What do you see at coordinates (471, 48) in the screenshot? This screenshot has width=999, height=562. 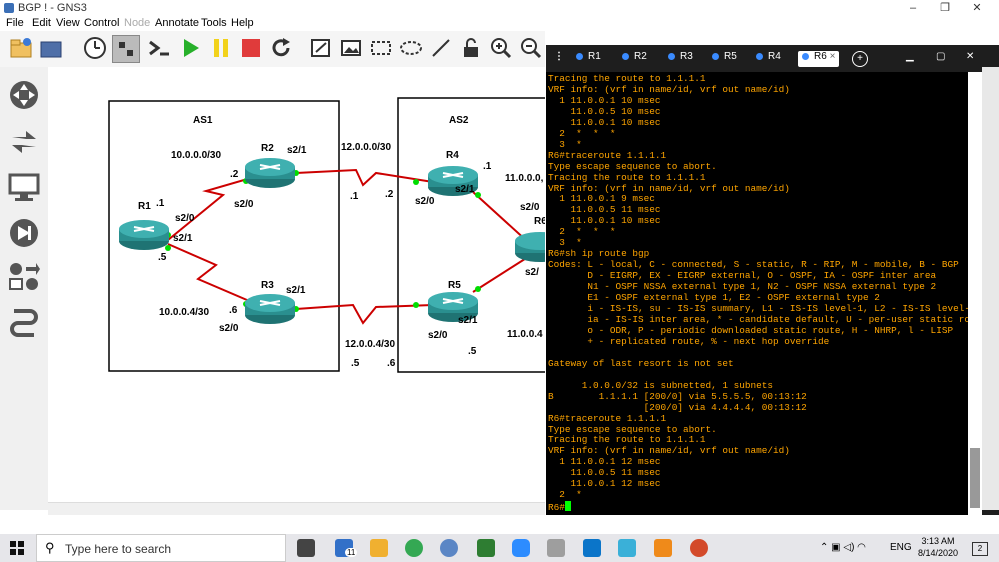 I see `lock-items-icon` at bounding box center [471, 48].